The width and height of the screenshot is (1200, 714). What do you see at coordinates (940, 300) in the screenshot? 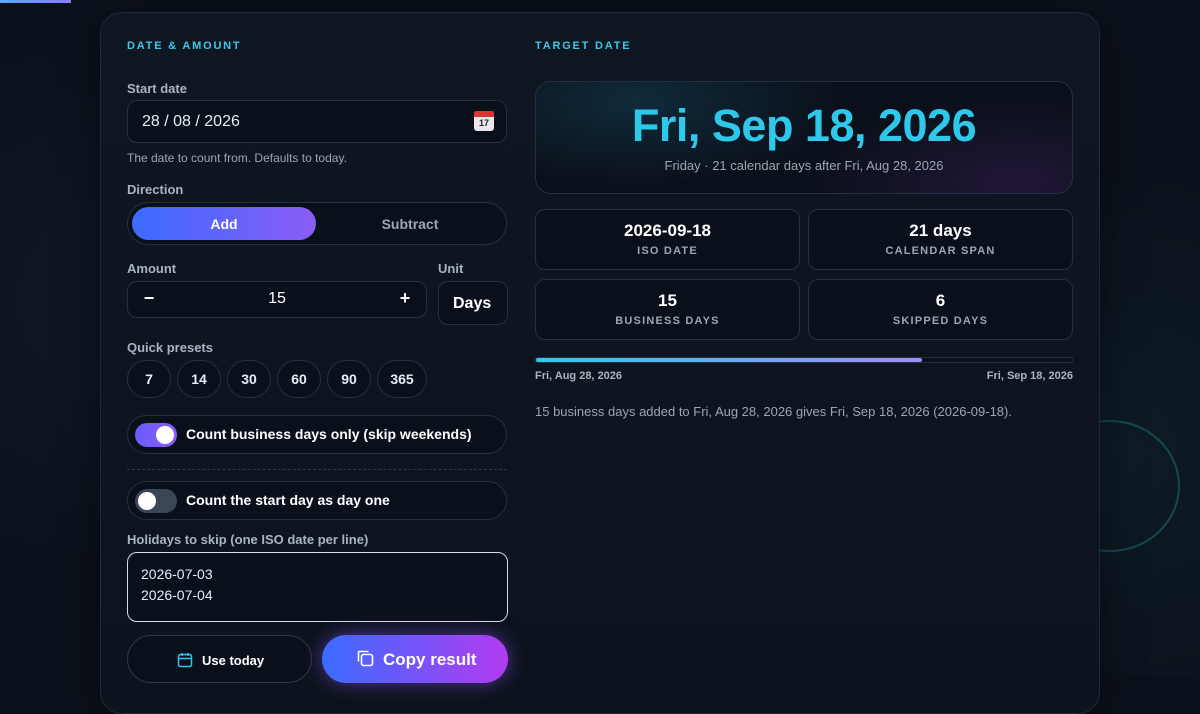
I see `stat-value: 6` at bounding box center [940, 300].